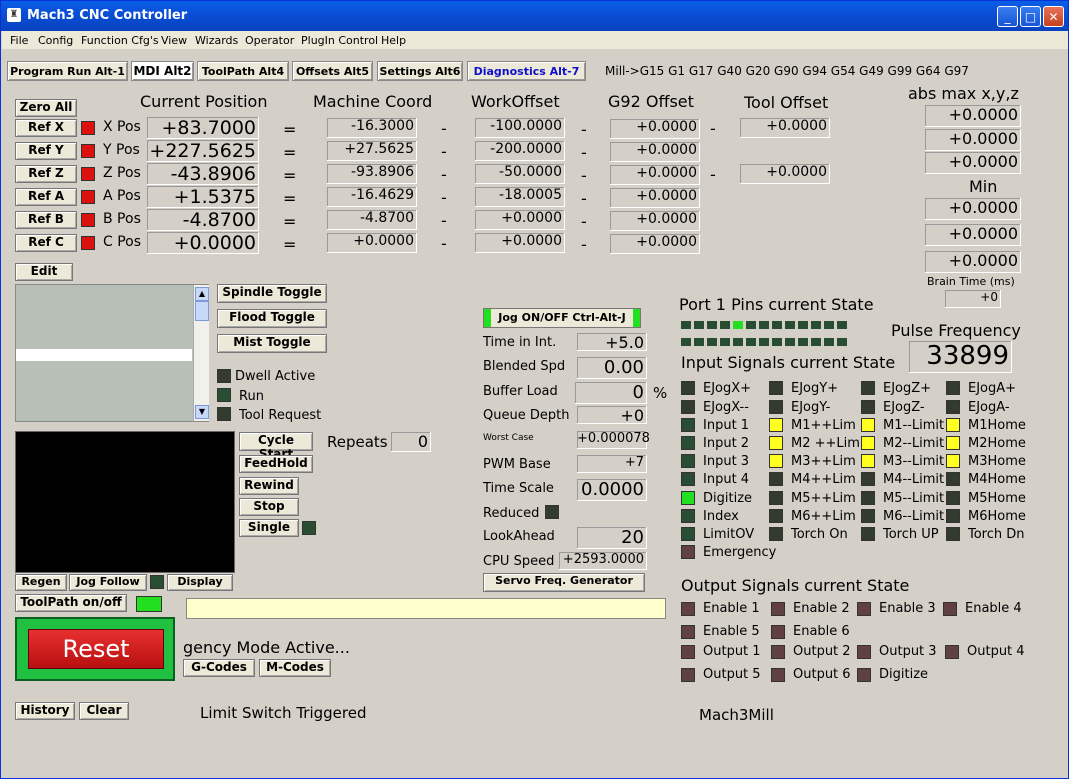 This screenshot has width=1069, height=779. What do you see at coordinates (55, 40) in the screenshot?
I see `menu-config: Config` at bounding box center [55, 40].